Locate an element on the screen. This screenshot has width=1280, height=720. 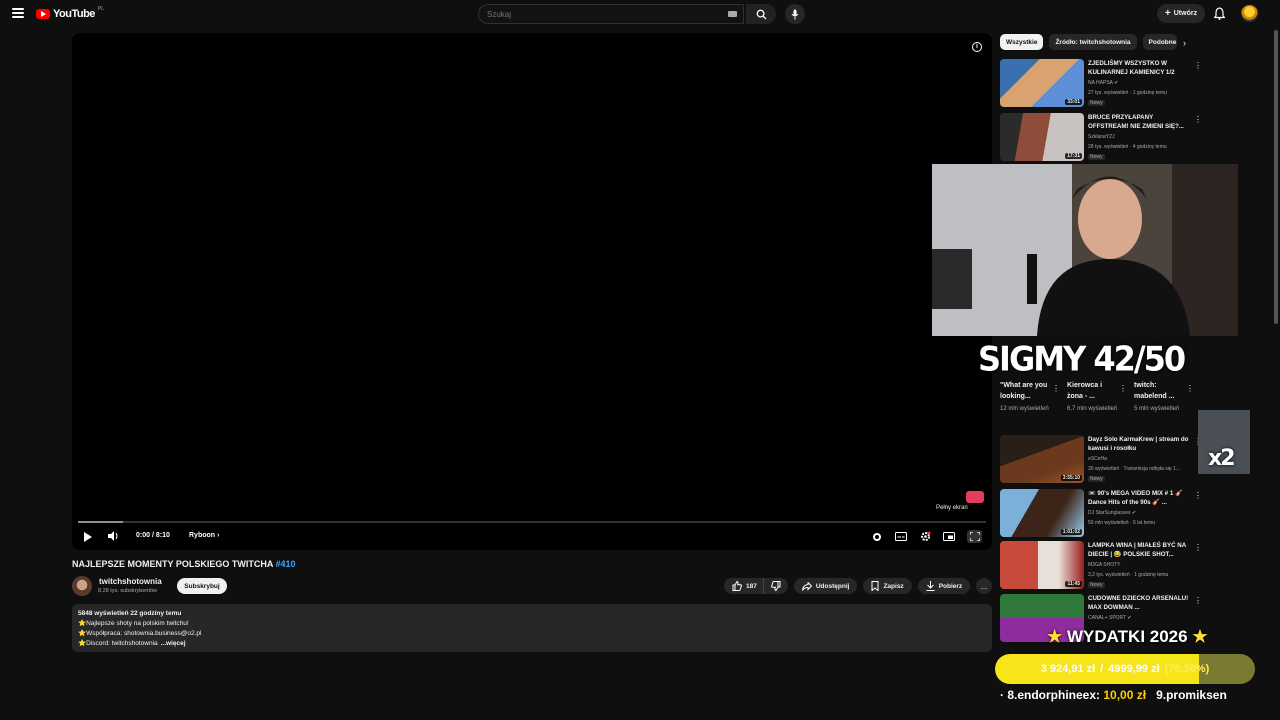
chapter-button: Ryboon › is located at coordinates (204, 535).